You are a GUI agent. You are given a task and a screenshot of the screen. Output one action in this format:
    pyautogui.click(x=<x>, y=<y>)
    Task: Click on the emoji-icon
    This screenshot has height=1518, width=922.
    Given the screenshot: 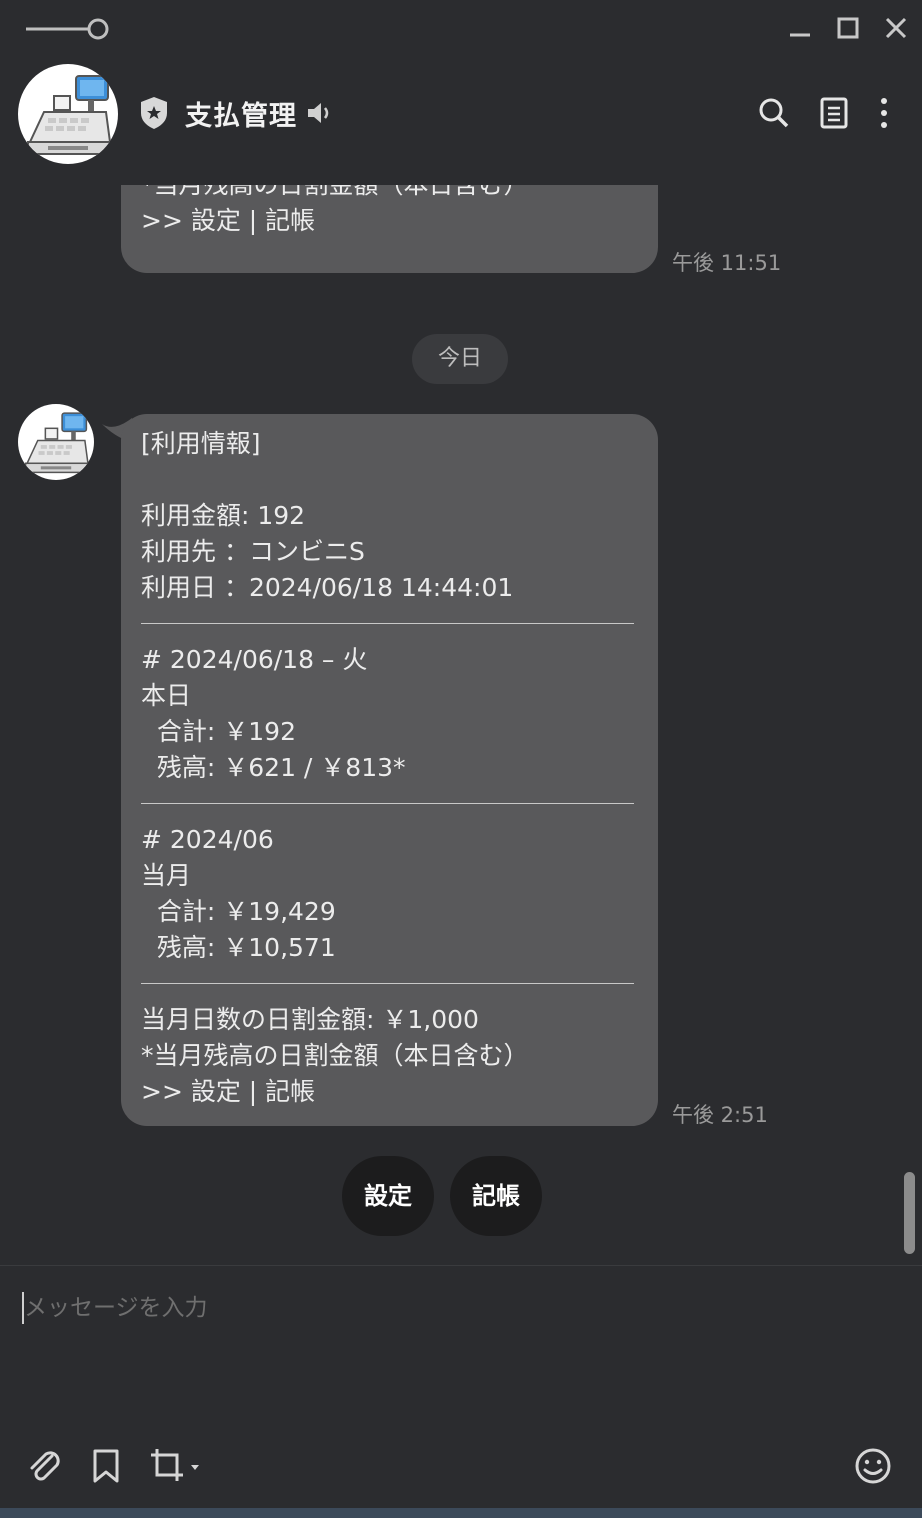 What is the action you would take?
    pyautogui.click(x=873, y=1466)
    